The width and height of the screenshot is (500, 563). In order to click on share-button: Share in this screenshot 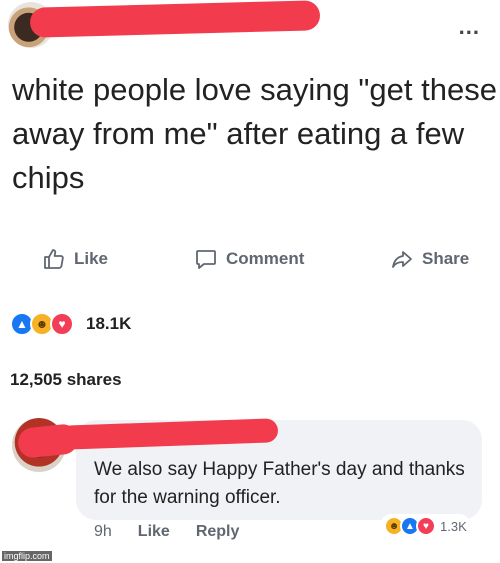, I will do `click(429, 259)`.